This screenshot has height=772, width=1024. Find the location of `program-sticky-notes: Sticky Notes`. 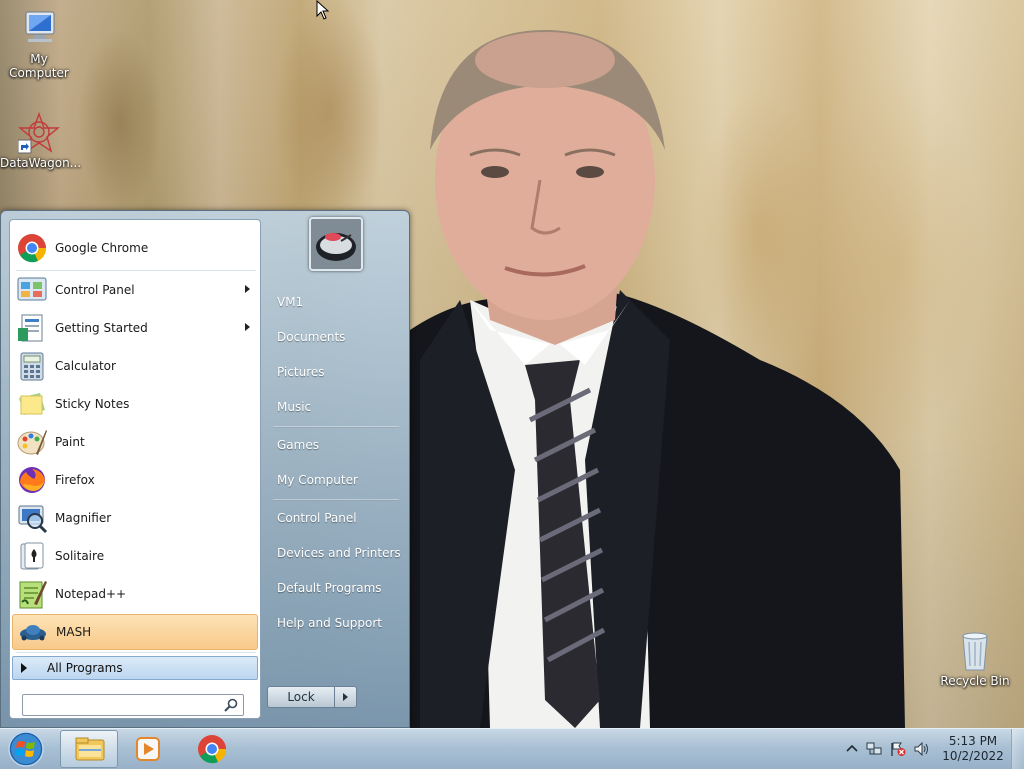

program-sticky-notes: Sticky Notes is located at coordinates (135, 404).